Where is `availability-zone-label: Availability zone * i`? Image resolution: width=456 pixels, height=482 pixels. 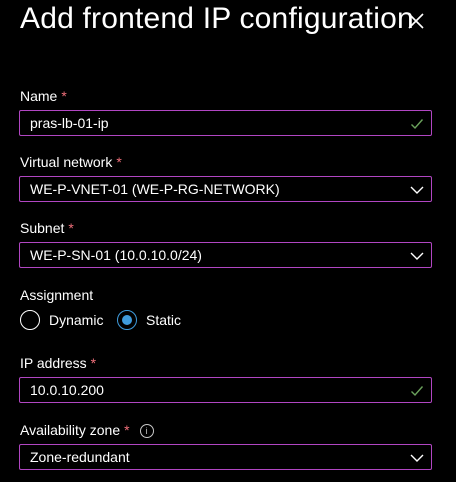 availability-zone-label: Availability zone * i is located at coordinates (87, 430).